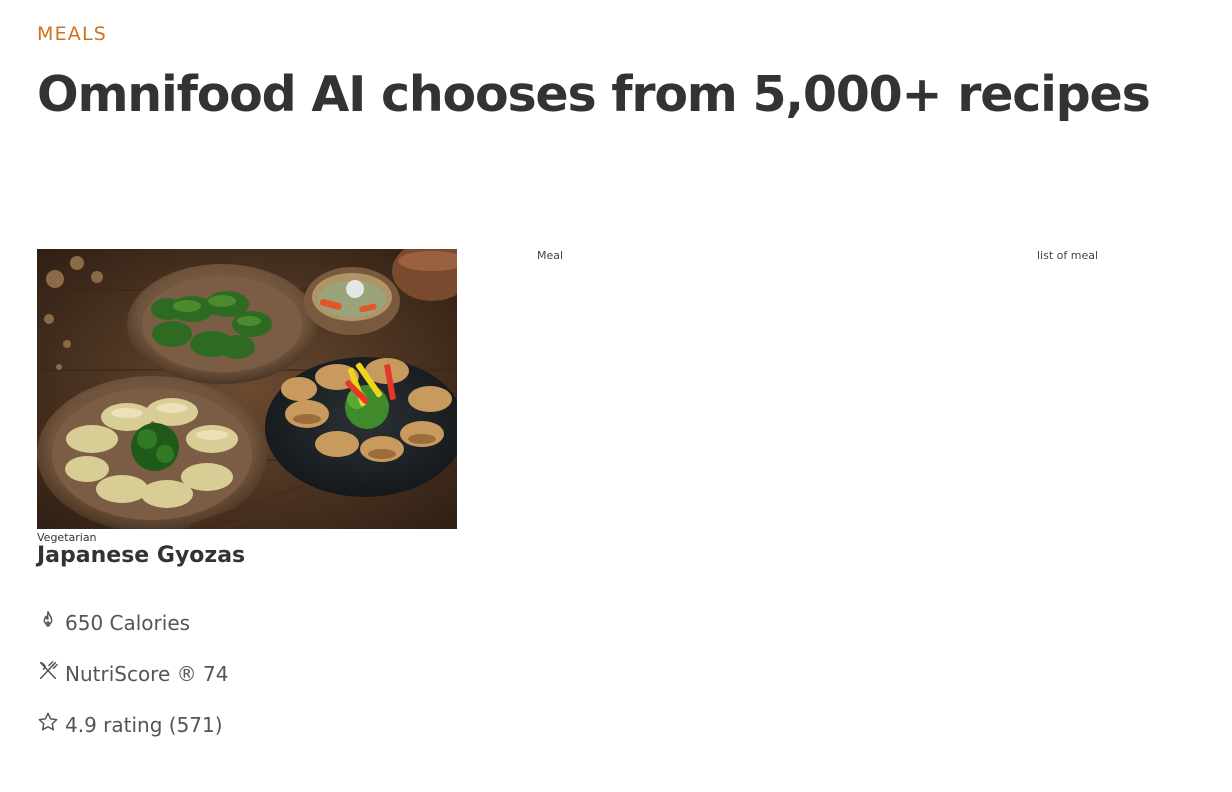  I want to click on meal-attribute-nutriscore: NutriScore ® 74, so click(132, 674).